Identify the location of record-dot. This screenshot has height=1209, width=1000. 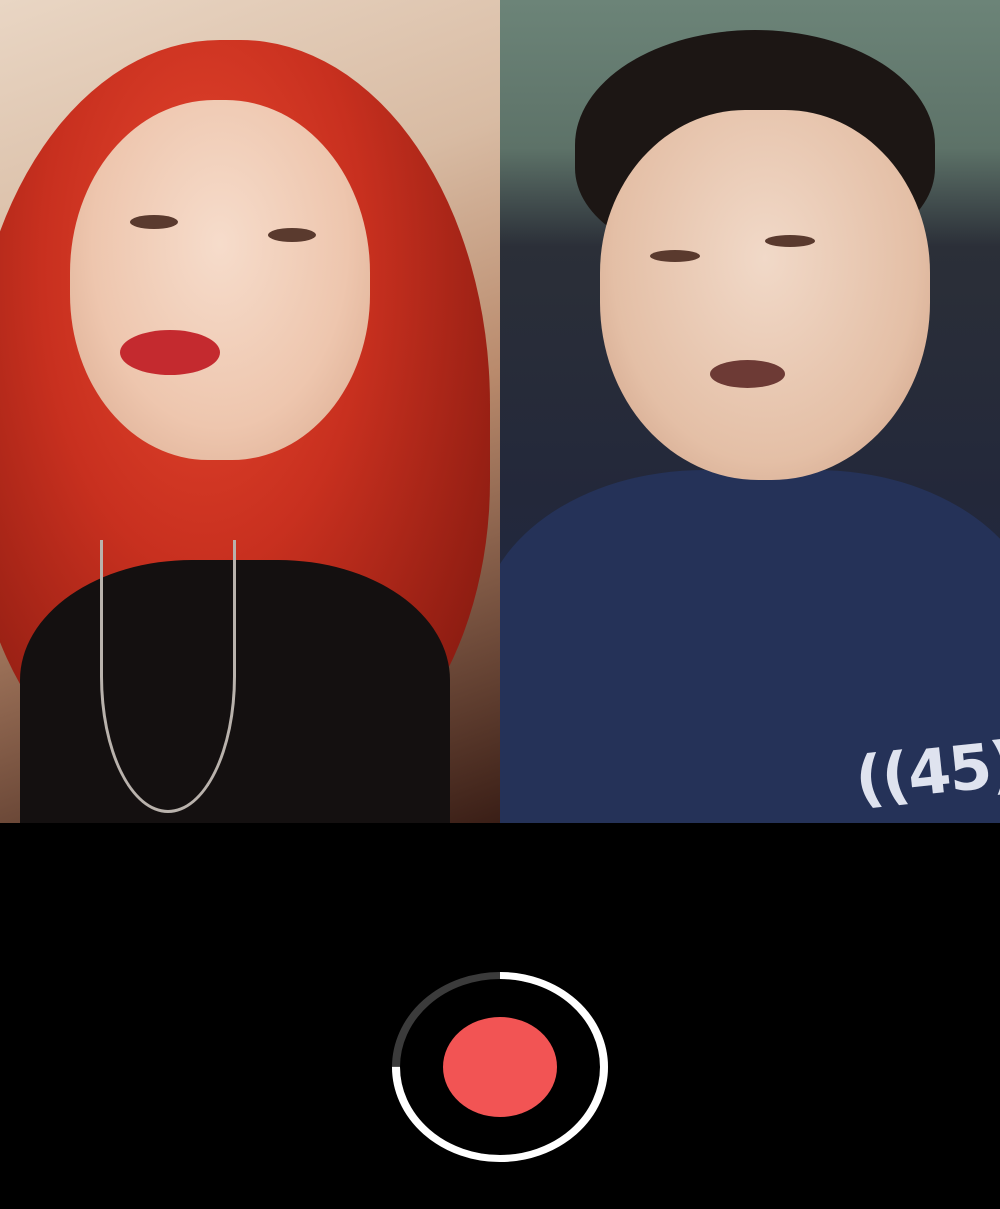
(500, 1067).